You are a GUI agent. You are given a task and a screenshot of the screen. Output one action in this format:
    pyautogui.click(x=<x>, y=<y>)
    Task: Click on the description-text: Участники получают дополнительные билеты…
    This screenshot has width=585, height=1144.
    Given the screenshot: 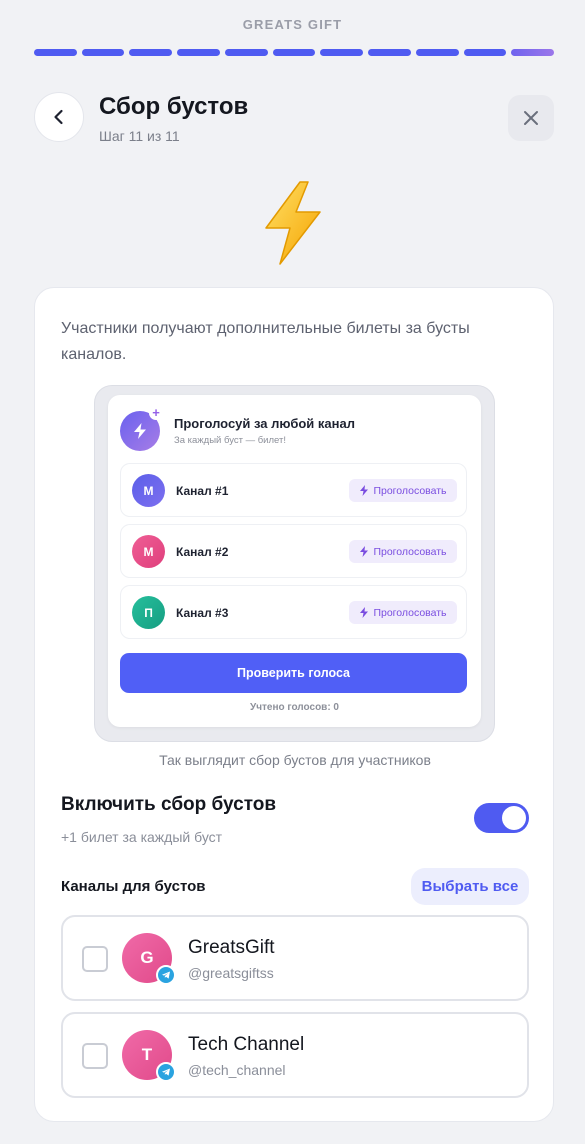 What is the action you would take?
    pyautogui.click(x=265, y=341)
    